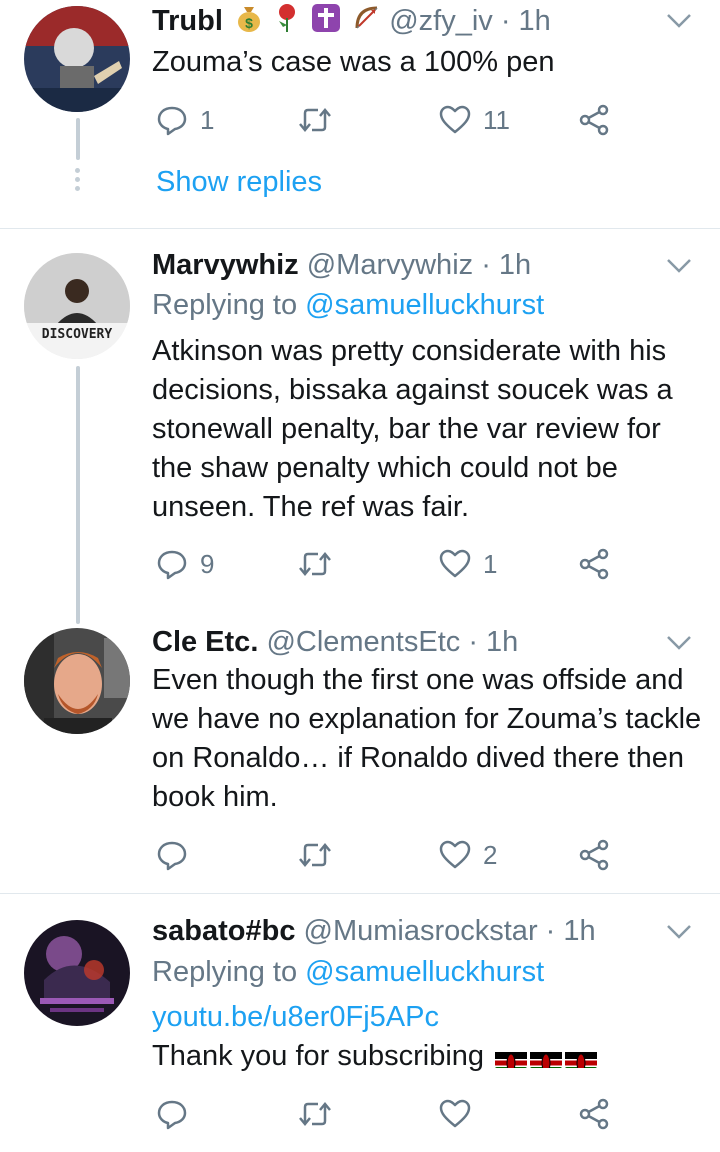 The image size is (720, 1152). Describe the element at coordinates (490, 563) in the screenshot. I see `like-count: 1` at that location.